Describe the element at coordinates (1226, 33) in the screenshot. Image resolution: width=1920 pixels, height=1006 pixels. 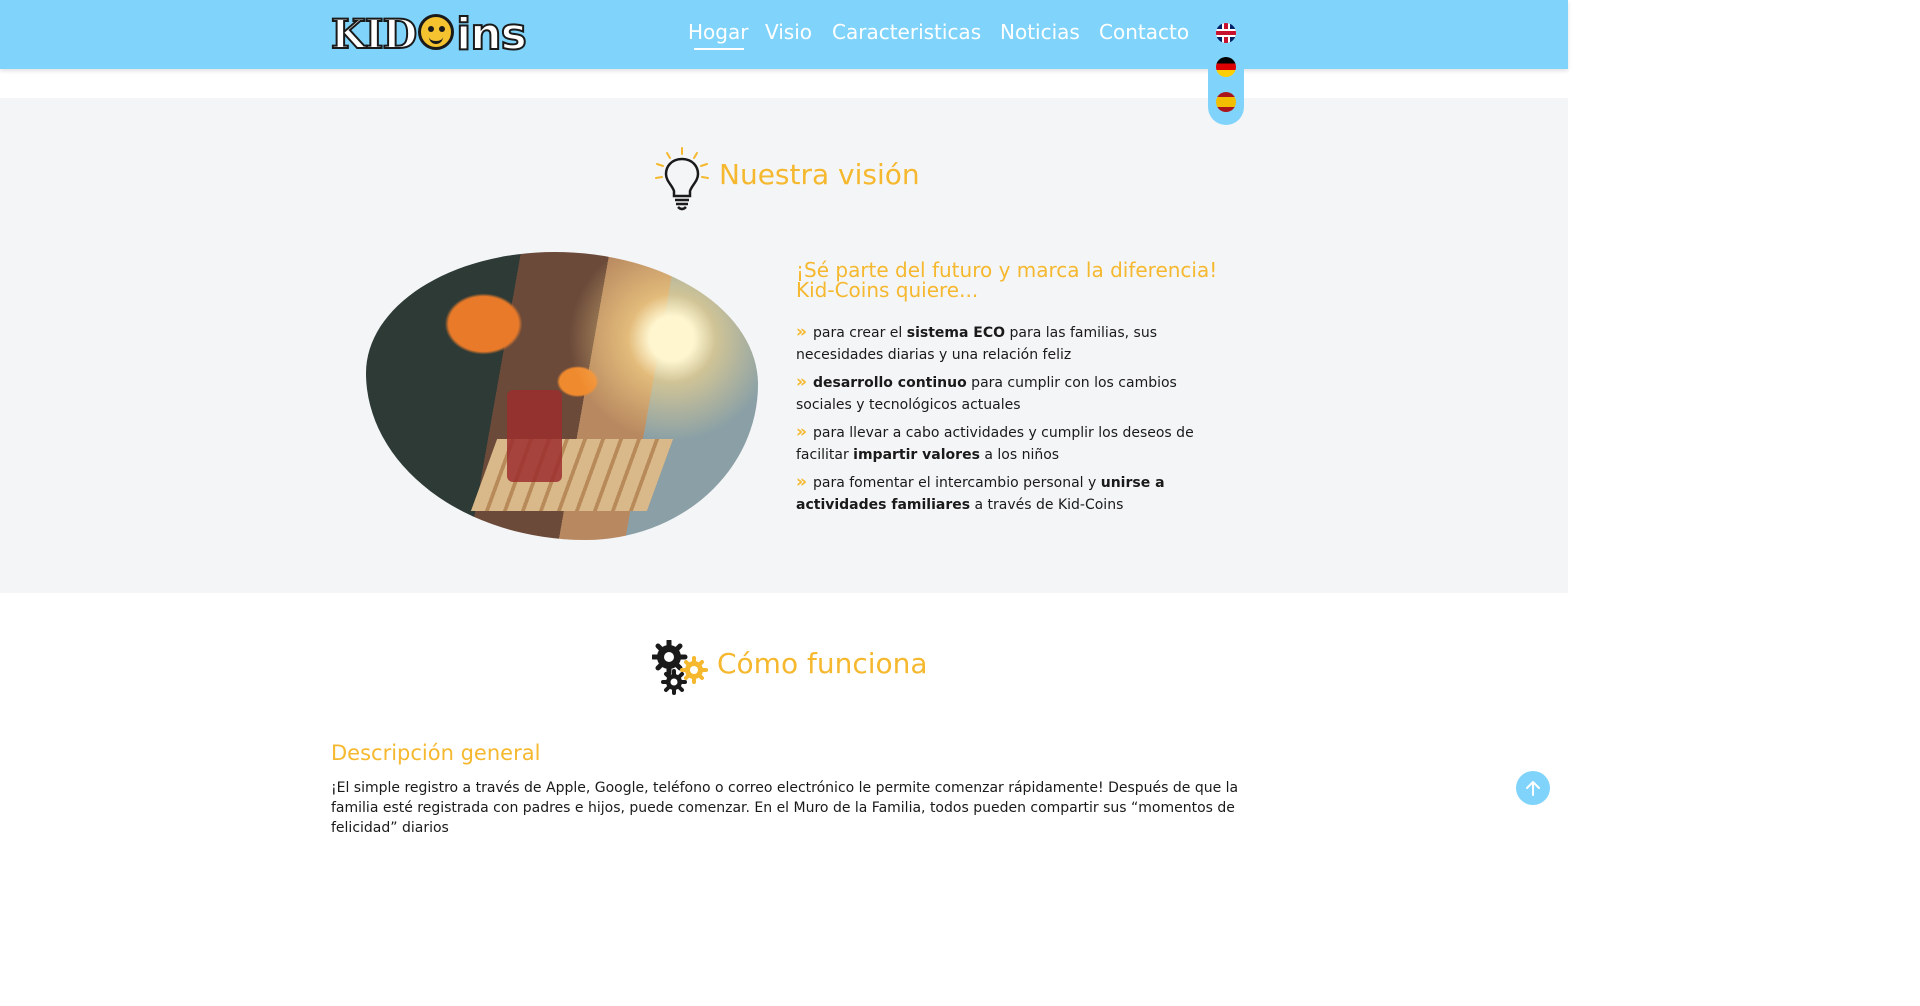
I see `uk-flag-icon` at that location.